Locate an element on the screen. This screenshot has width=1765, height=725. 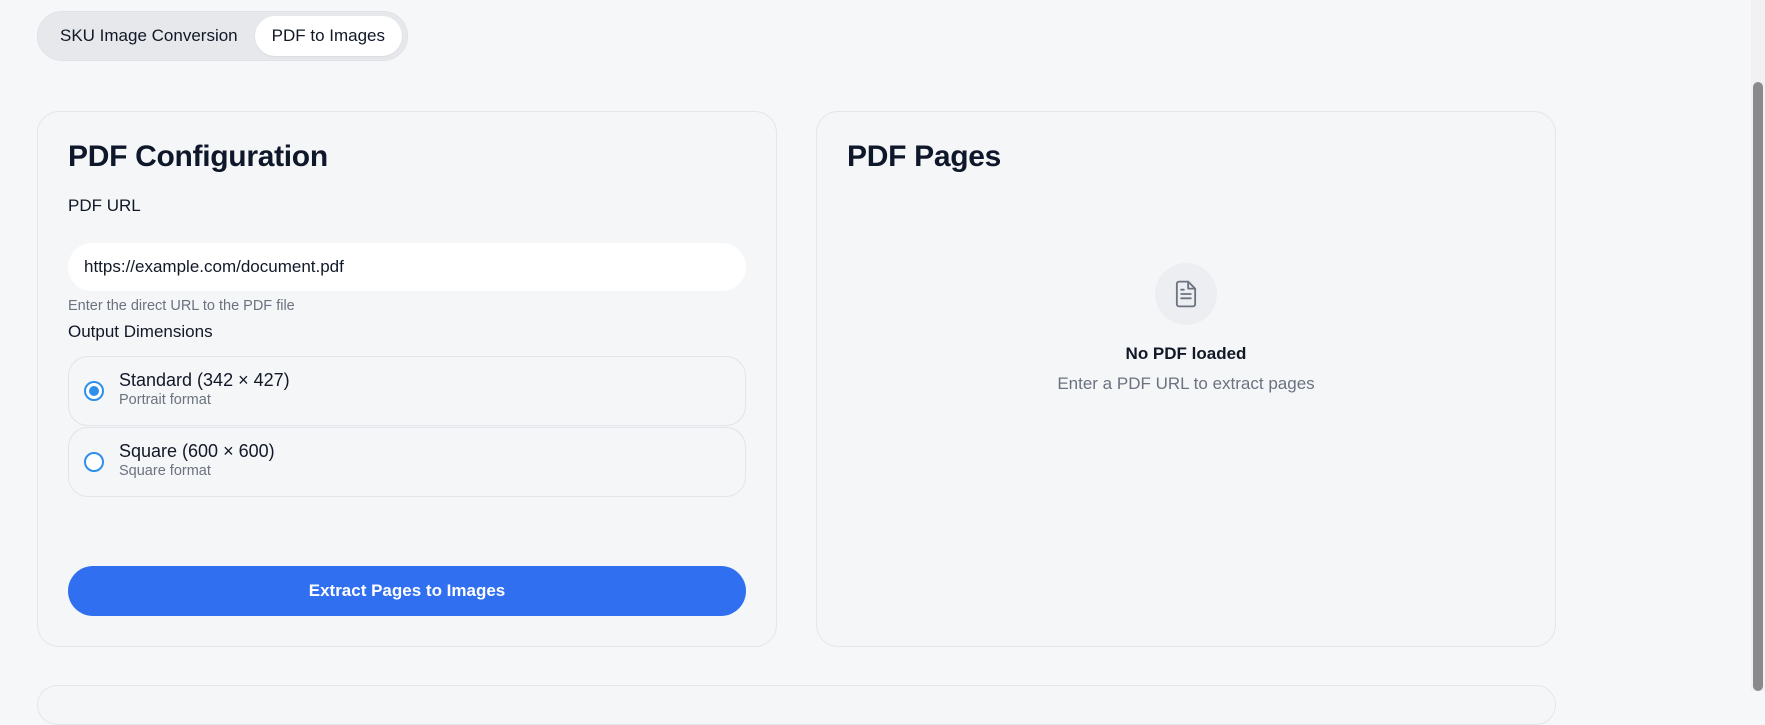
pdf-url-hint: Enter the direct URL to the PDF file is located at coordinates (181, 306).